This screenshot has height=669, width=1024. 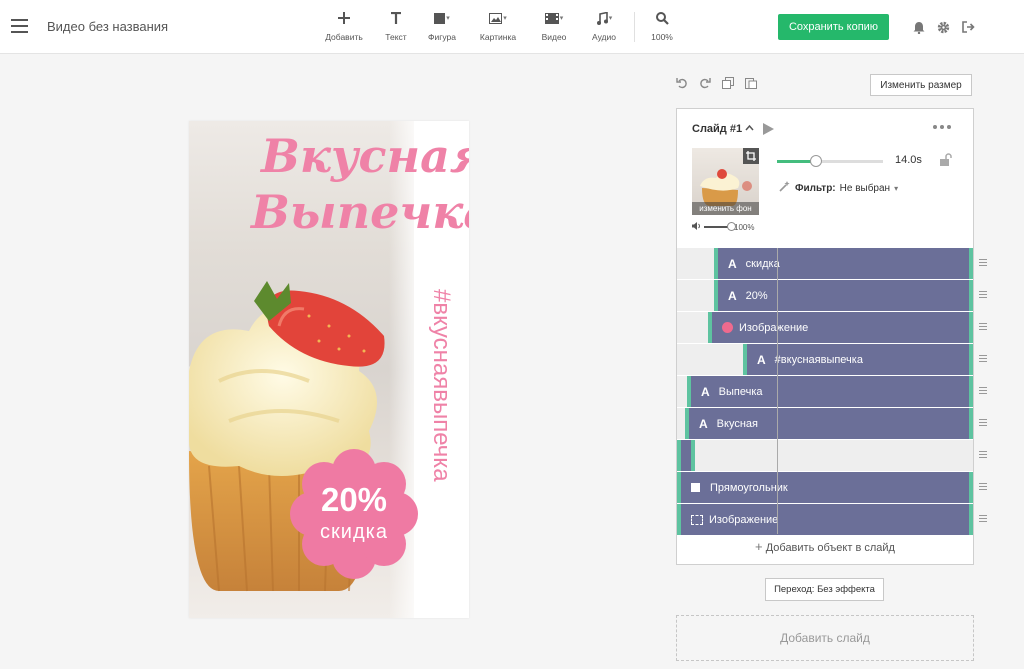 What do you see at coordinates (725, 208) in the screenshot?
I see `change-background-button: изменить фон` at bounding box center [725, 208].